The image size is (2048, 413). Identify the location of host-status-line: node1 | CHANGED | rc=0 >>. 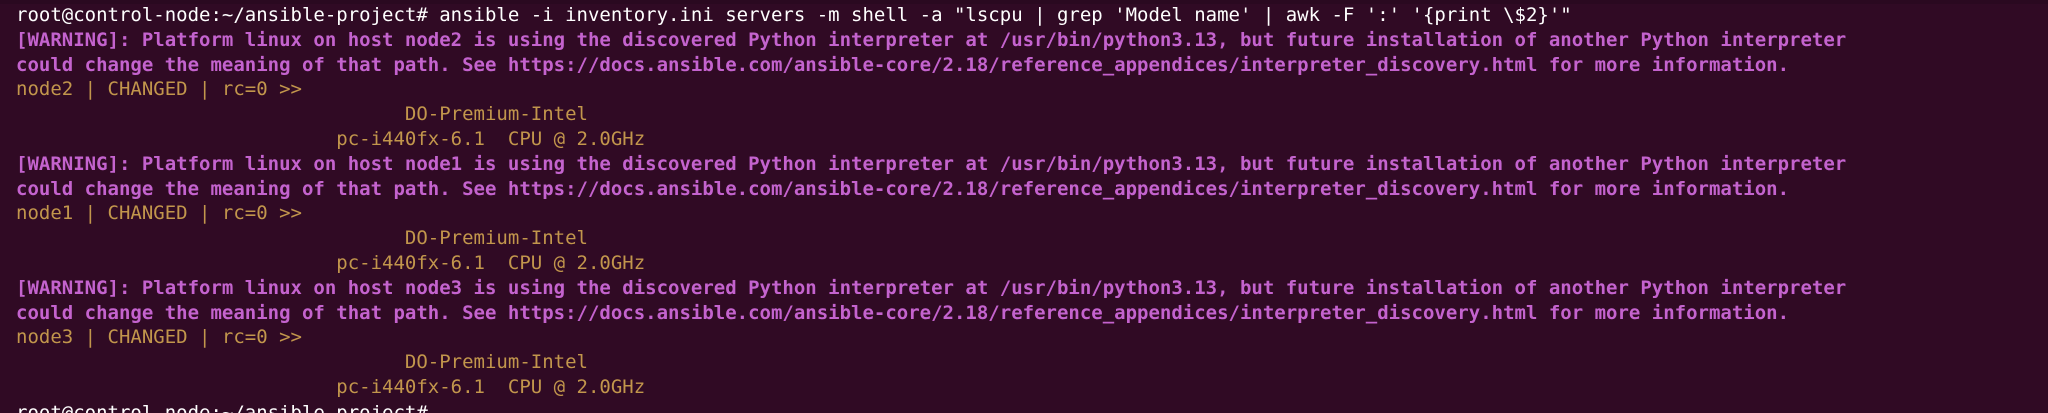
(159, 213).